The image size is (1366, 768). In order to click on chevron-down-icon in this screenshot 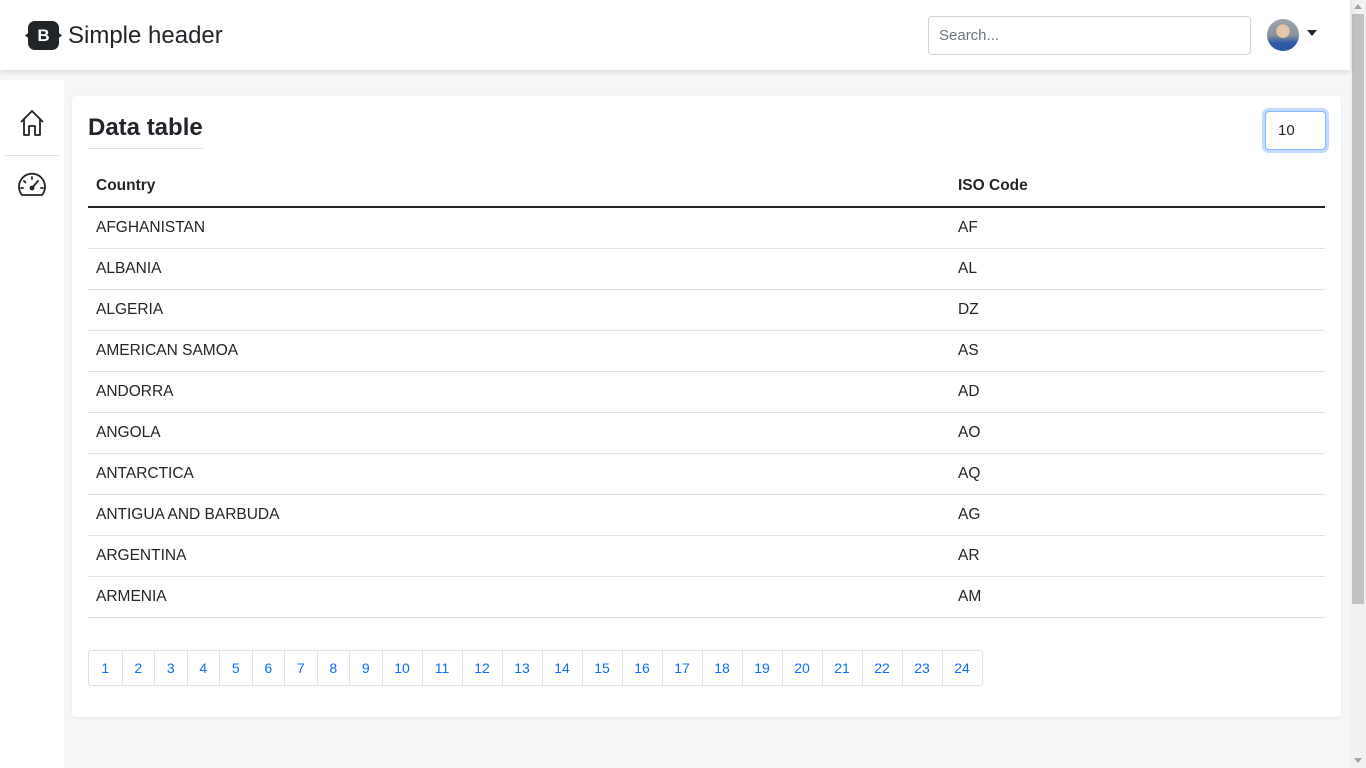, I will do `click(1312, 33)`.